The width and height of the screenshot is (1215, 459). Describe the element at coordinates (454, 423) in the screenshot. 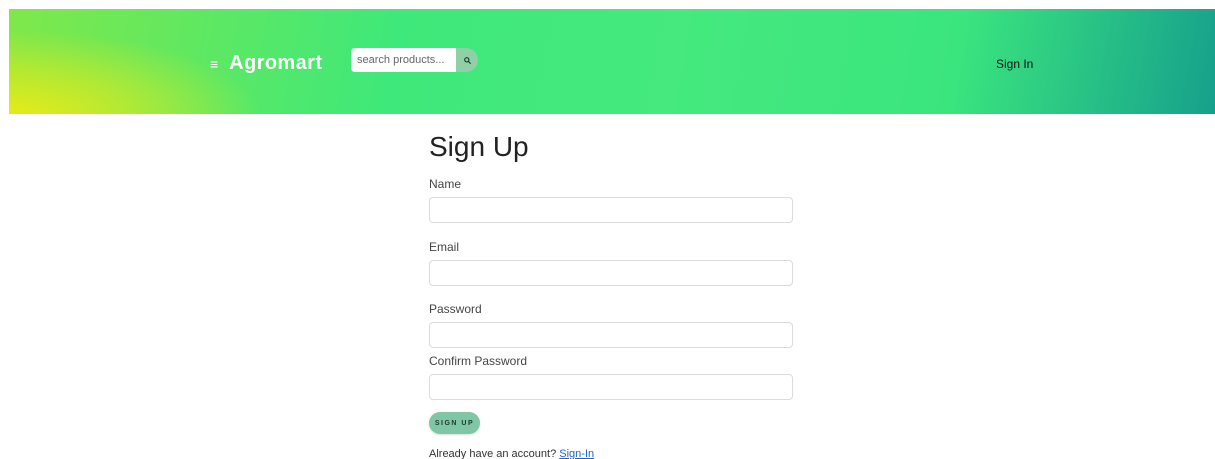

I see `sign-up-button: SIGN UP` at that location.